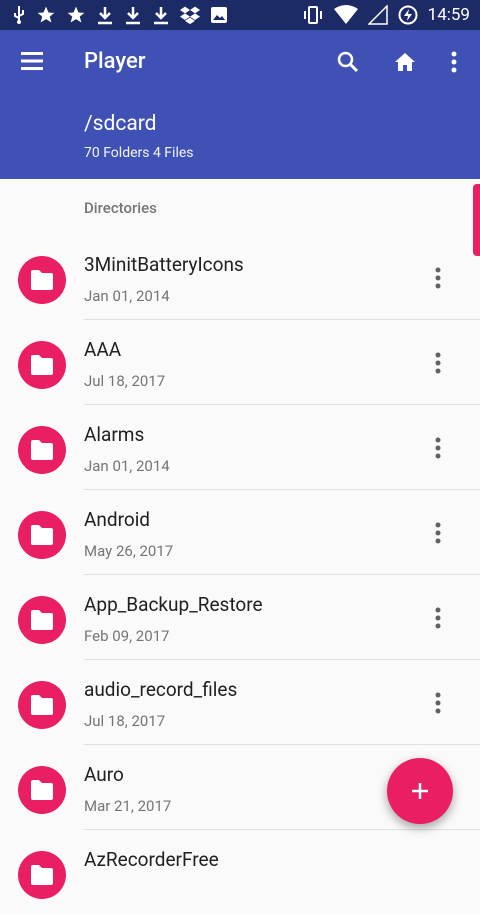 This screenshot has width=480, height=915. I want to click on search-icon, so click(348, 62).